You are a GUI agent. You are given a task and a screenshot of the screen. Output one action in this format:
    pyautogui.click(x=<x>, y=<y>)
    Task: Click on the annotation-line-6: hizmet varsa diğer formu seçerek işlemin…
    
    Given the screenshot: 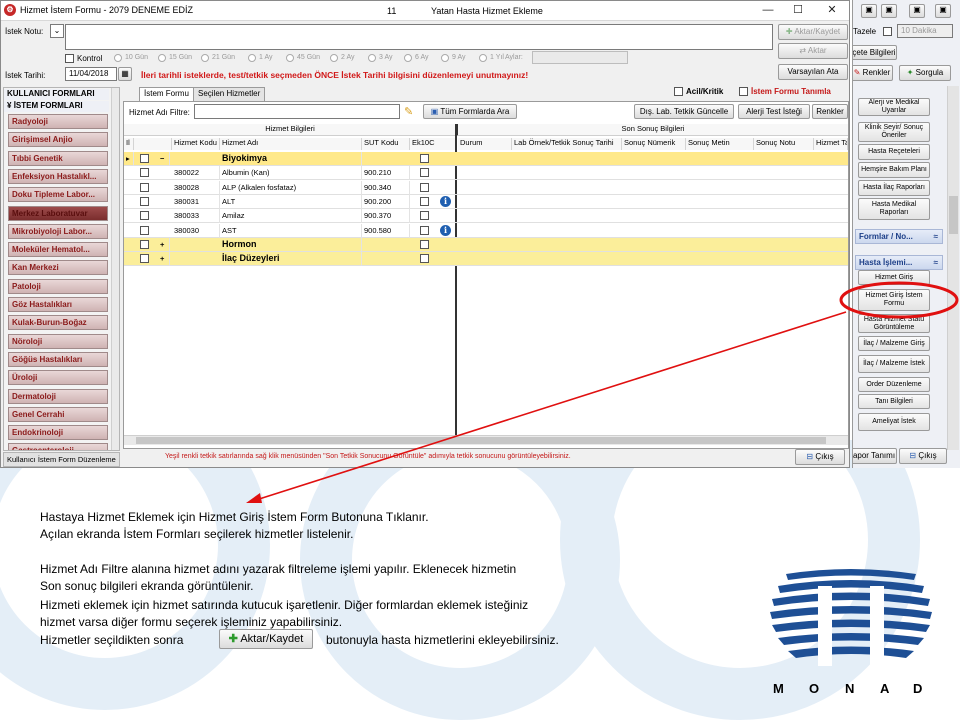 What is the action you would take?
    pyautogui.click(x=191, y=622)
    